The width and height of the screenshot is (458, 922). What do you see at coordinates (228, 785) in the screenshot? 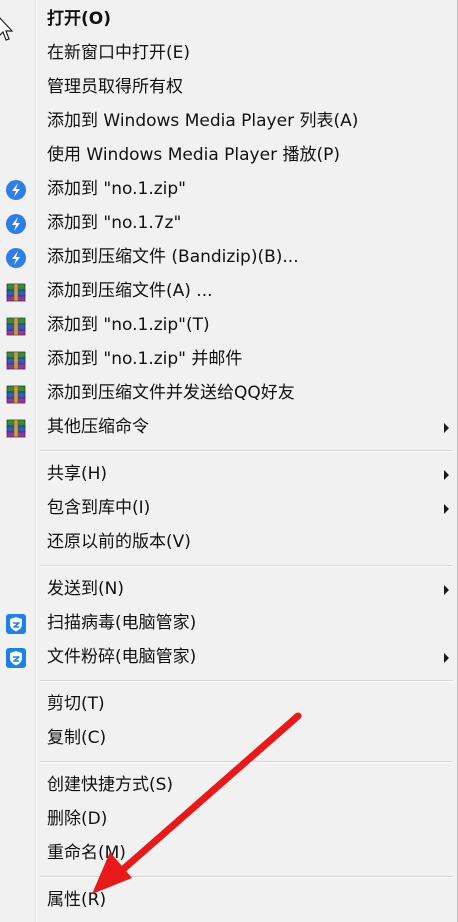
I see `menu-item-create-shortcut: 创建快捷方式(S)` at bounding box center [228, 785].